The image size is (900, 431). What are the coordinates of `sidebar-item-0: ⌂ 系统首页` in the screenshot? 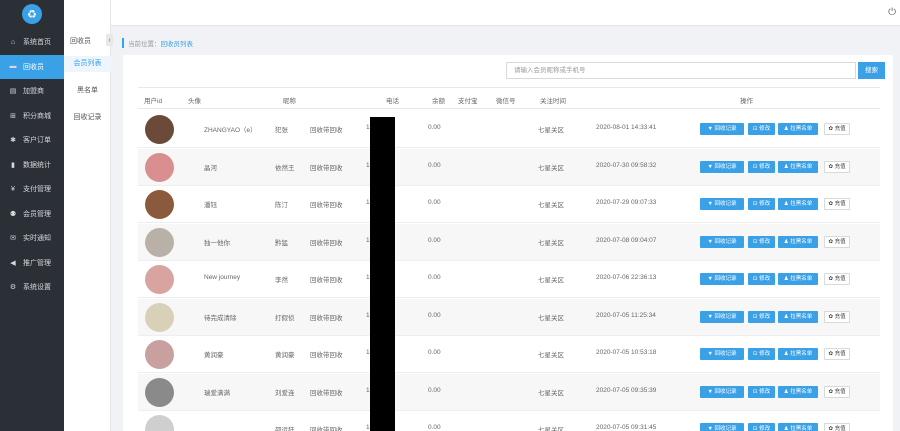 It's located at (32, 42).